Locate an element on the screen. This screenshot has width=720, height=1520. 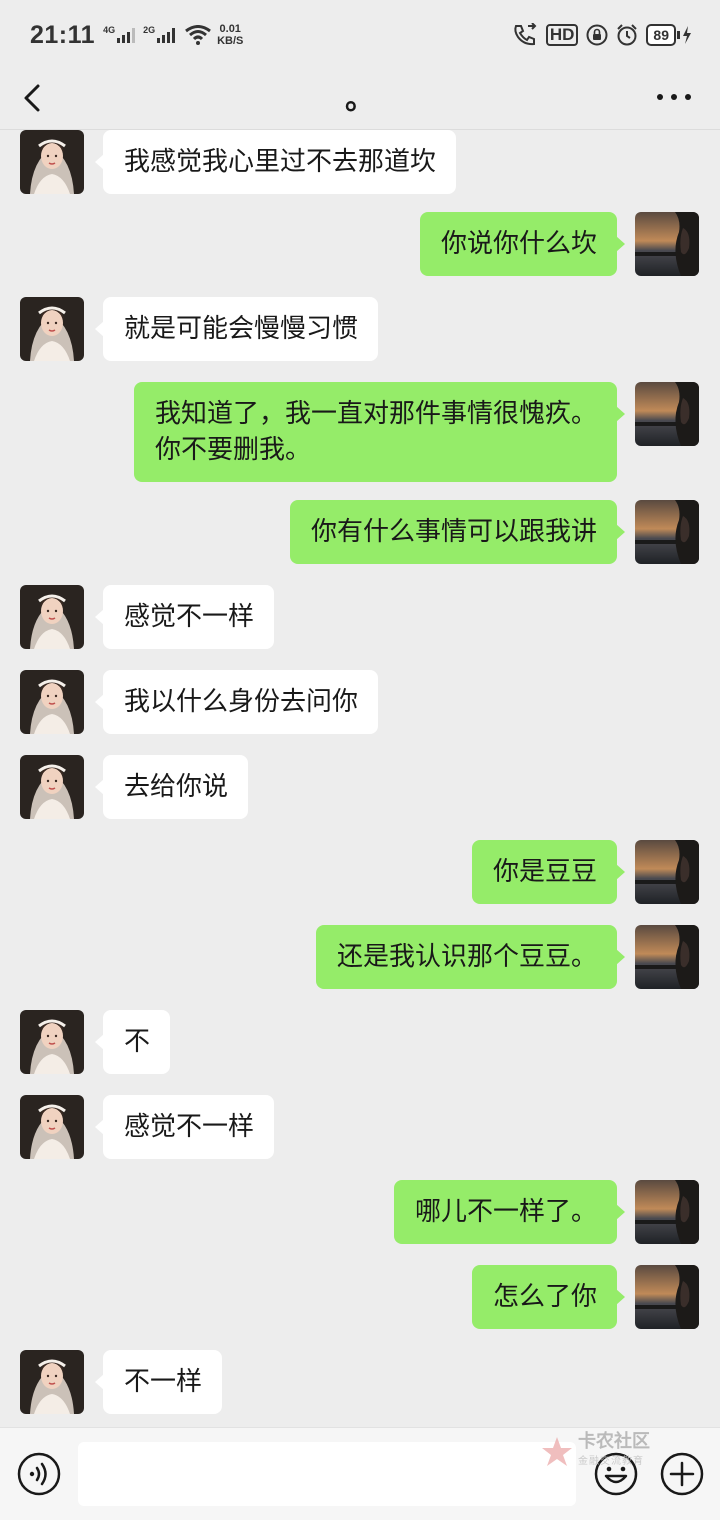
network-speed: 0.01 KB/S is located at coordinates (230, 35).